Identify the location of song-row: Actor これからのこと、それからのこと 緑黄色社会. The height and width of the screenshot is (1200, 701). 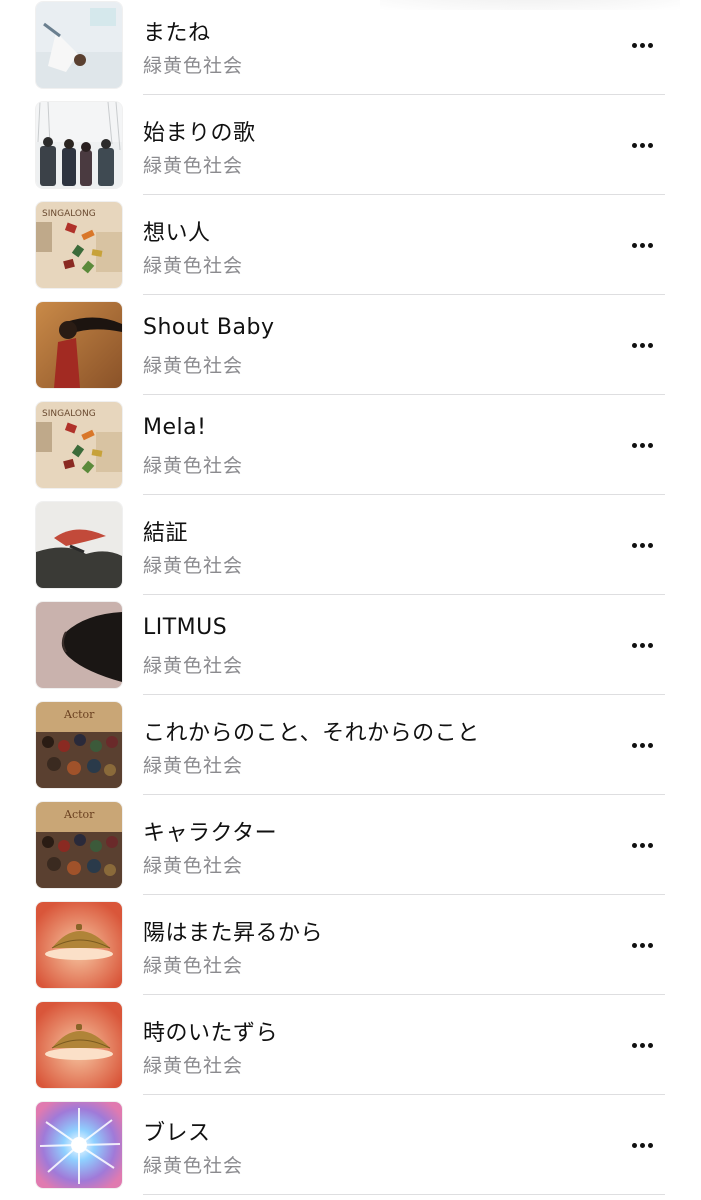
(350, 750).